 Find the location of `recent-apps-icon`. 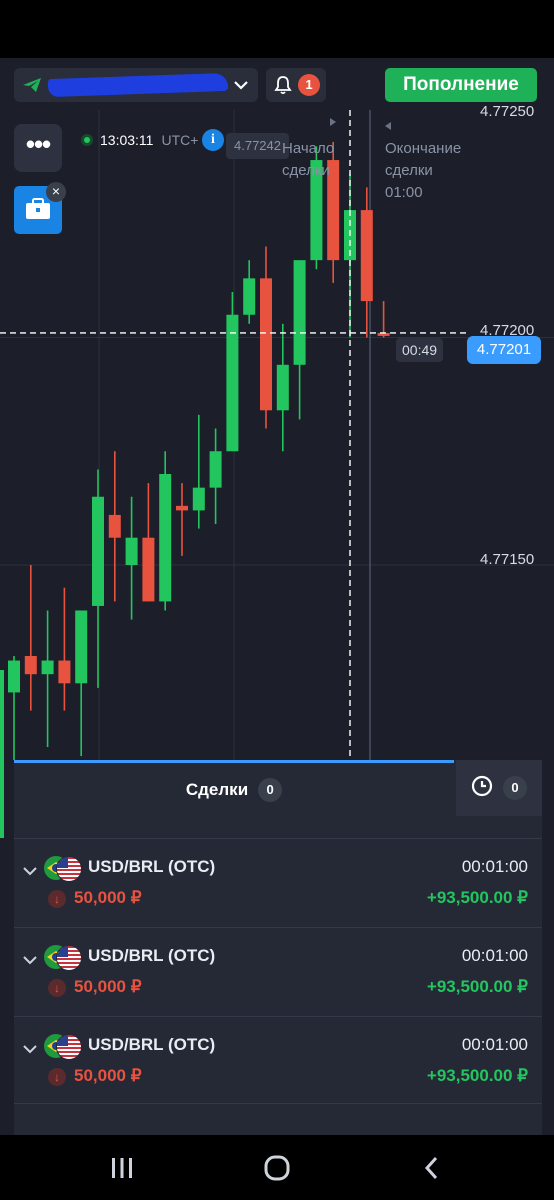

recent-apps-icon is located at coordinates (122, 1168).